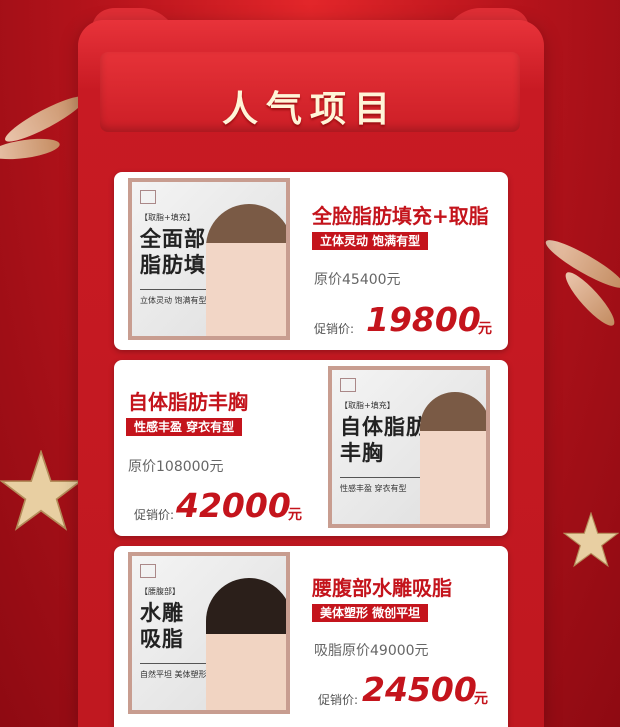 The height and width of the screenshot is (727, 620). What do you see at coordinates (233, 505) in the screenshot?
I see `promo-price: 42000` at bounding box center [233, 505].